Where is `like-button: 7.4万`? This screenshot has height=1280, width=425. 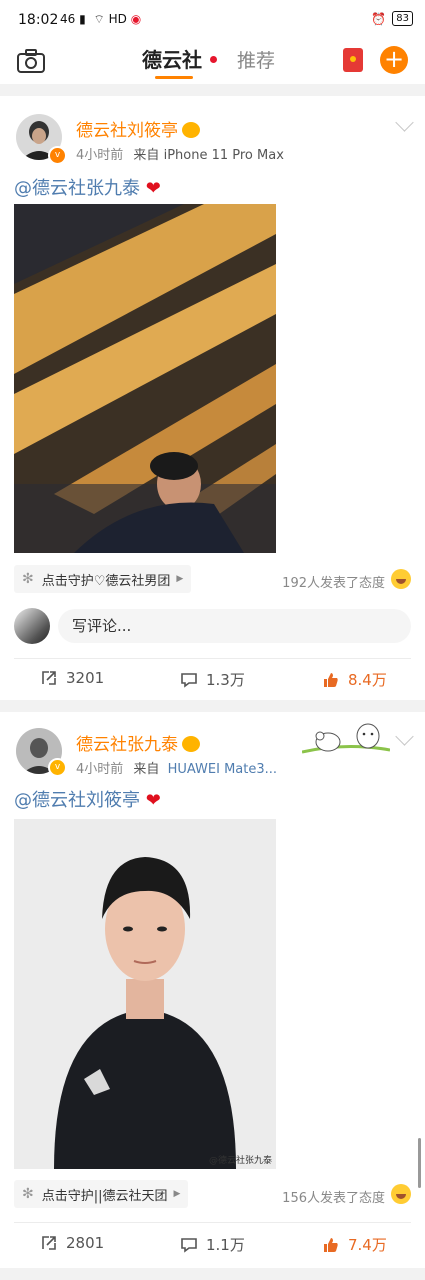
like-button: 7.4万 is located at coordinates (354, 1244).